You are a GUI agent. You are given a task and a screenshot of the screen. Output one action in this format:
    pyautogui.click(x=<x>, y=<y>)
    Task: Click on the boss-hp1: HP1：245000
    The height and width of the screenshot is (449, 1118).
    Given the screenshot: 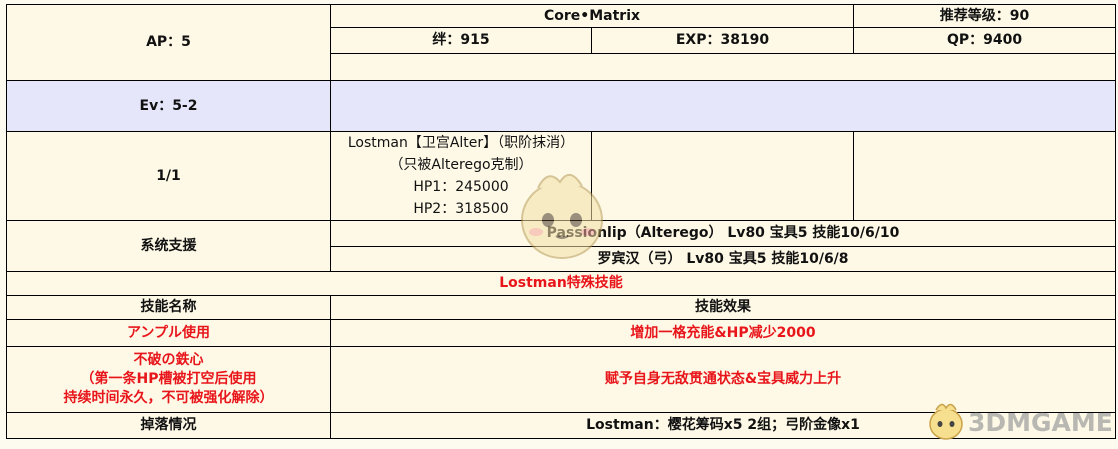 What is the action you would take?
    pyautogui.click(x=461, y=187)
    